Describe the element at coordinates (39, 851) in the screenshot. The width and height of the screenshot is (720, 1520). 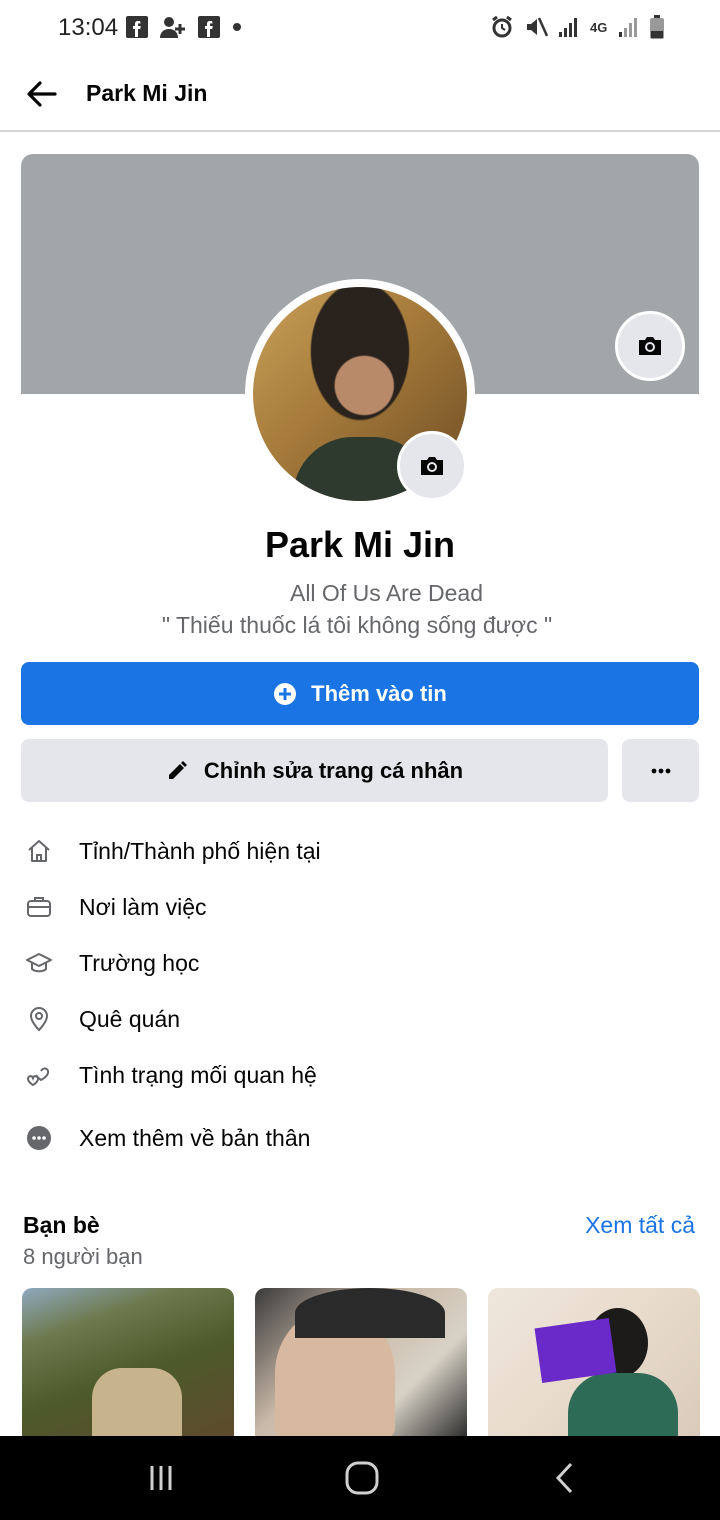
I see `home-icon` at that location.